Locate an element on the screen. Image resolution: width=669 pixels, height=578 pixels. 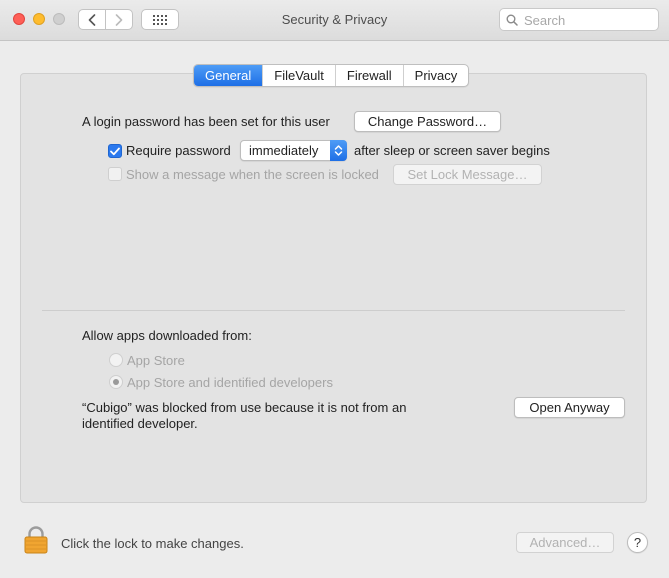
radio-selected-dot is located at coordinates (116, 382).